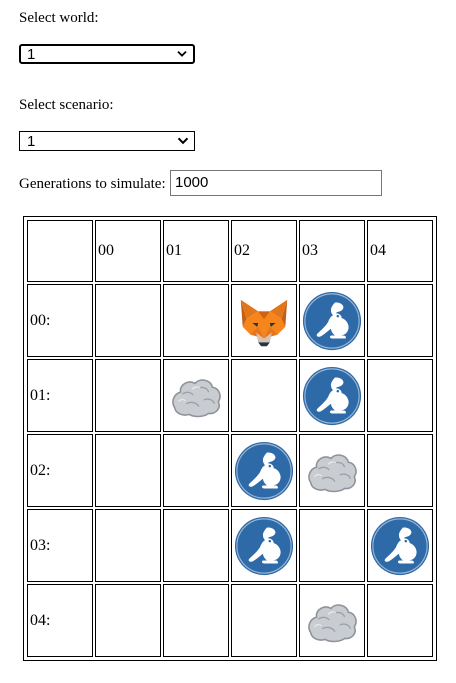 The height and width of the screenshot is (683, 456). I want to click on scenario-label: Select scenario:, so click(66, 105).